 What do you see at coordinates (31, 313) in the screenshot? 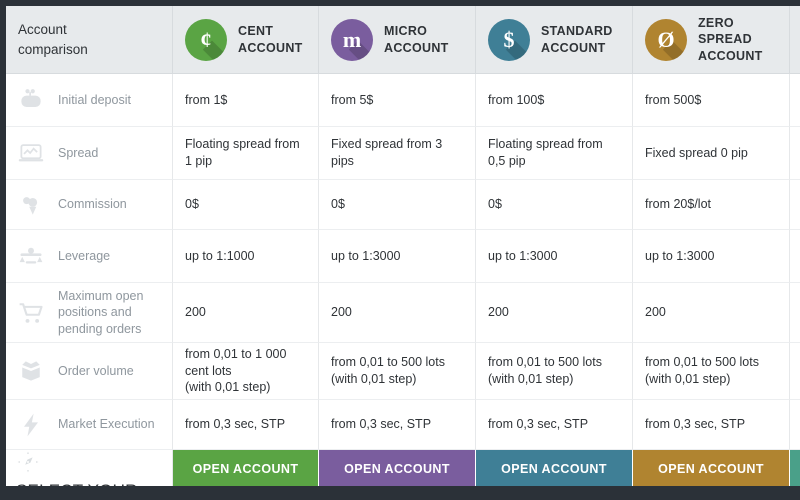
I see `shopping-cart-icon` at bounding box center [31, 313].